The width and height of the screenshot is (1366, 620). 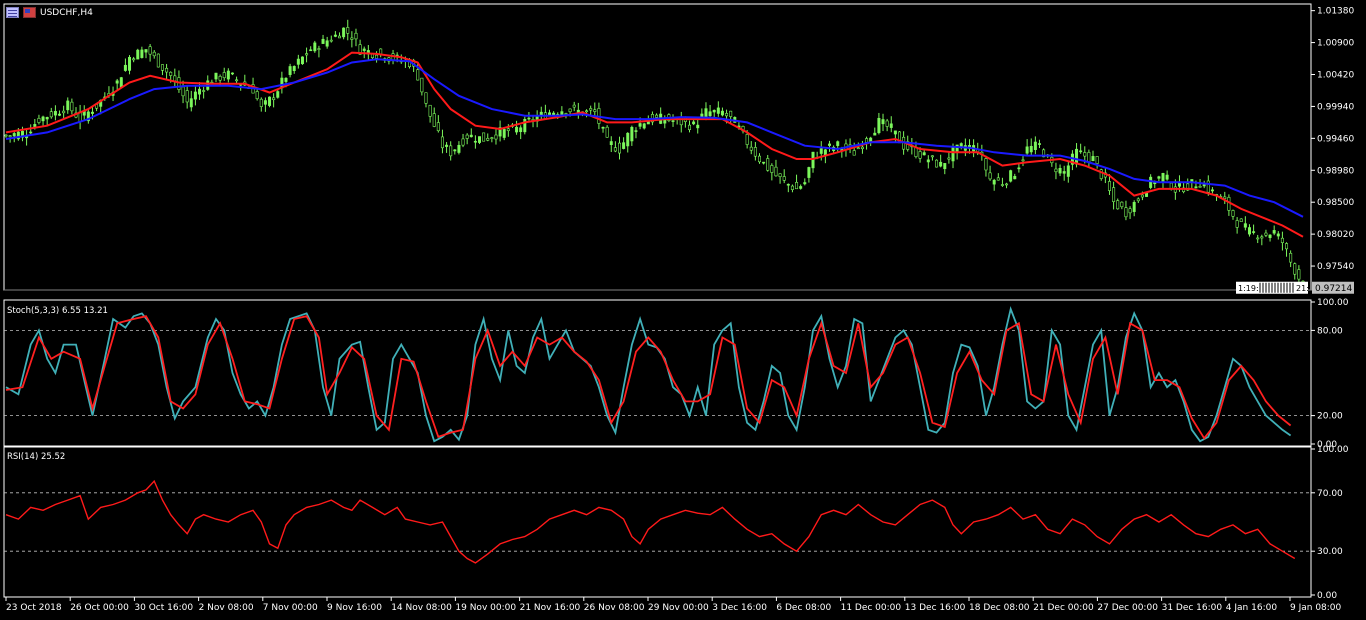 I want to click on time-tick-label: 11 Dec 00:00, so click(x=871, y=608).